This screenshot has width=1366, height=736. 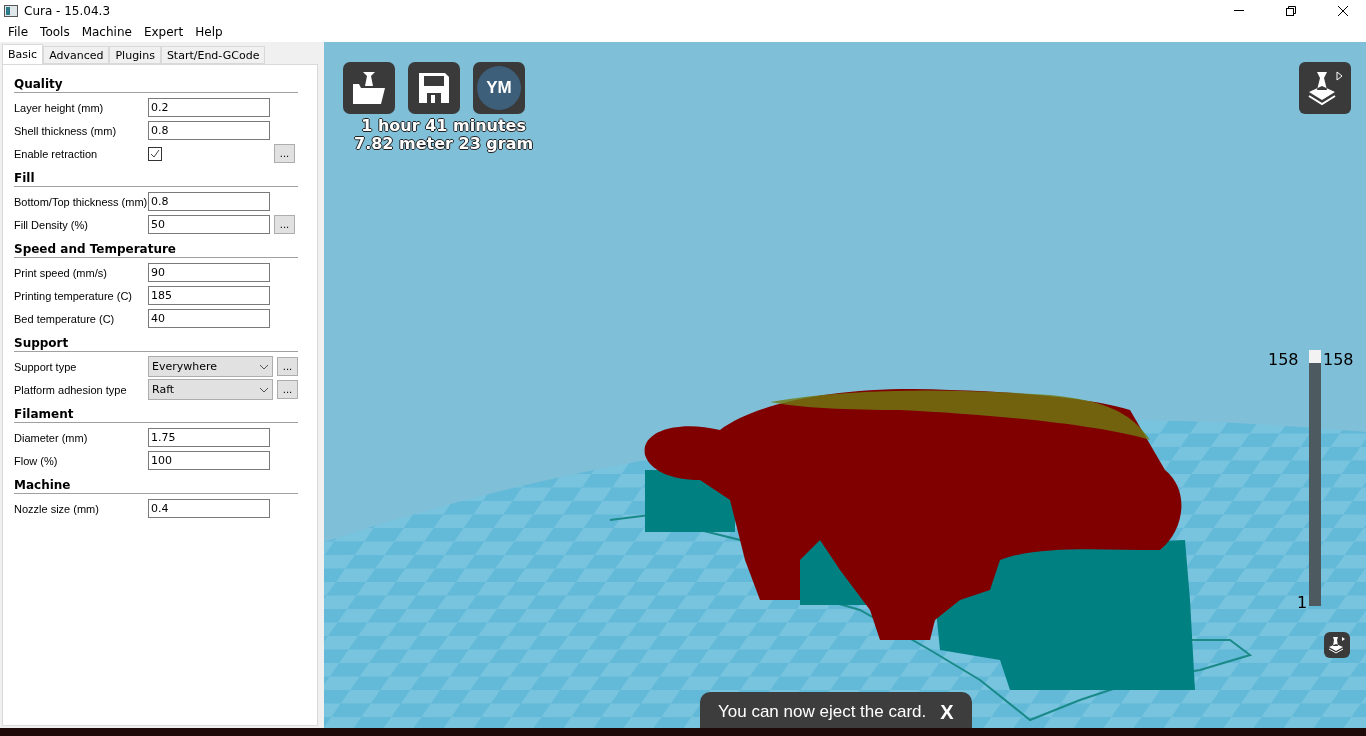 I want to click on slider-thumb, so click(x=1315, y=356).